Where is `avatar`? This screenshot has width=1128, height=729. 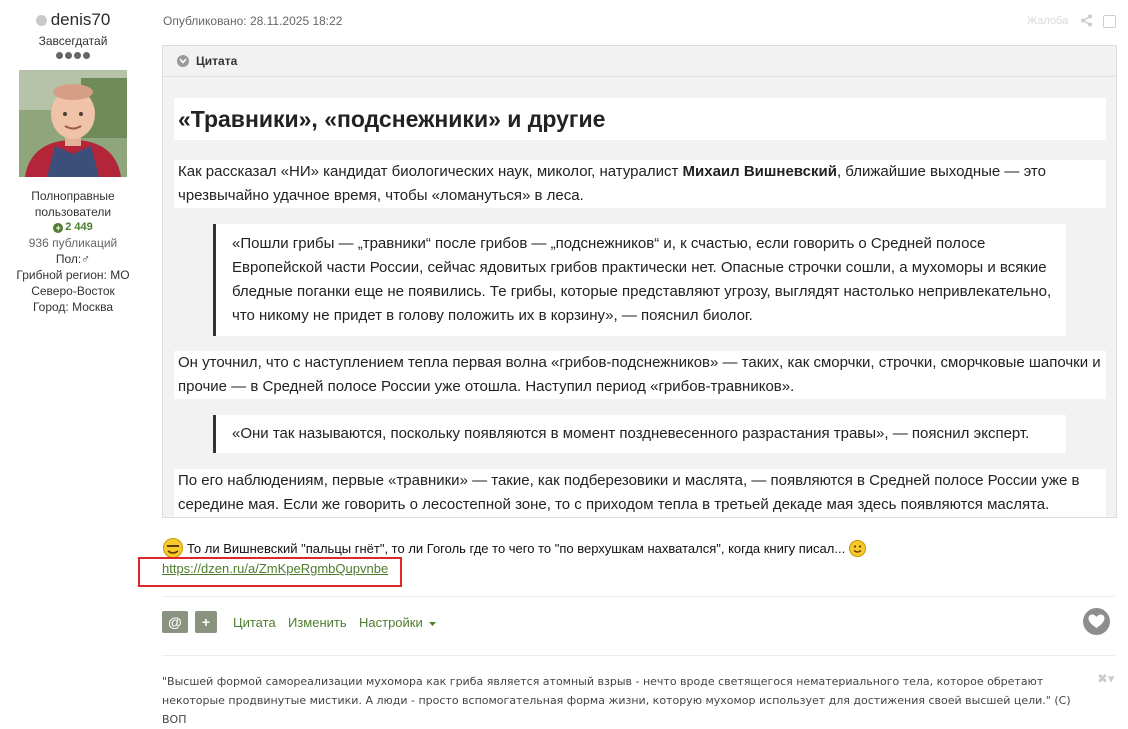 avatar is located at coordinates (73, 123).